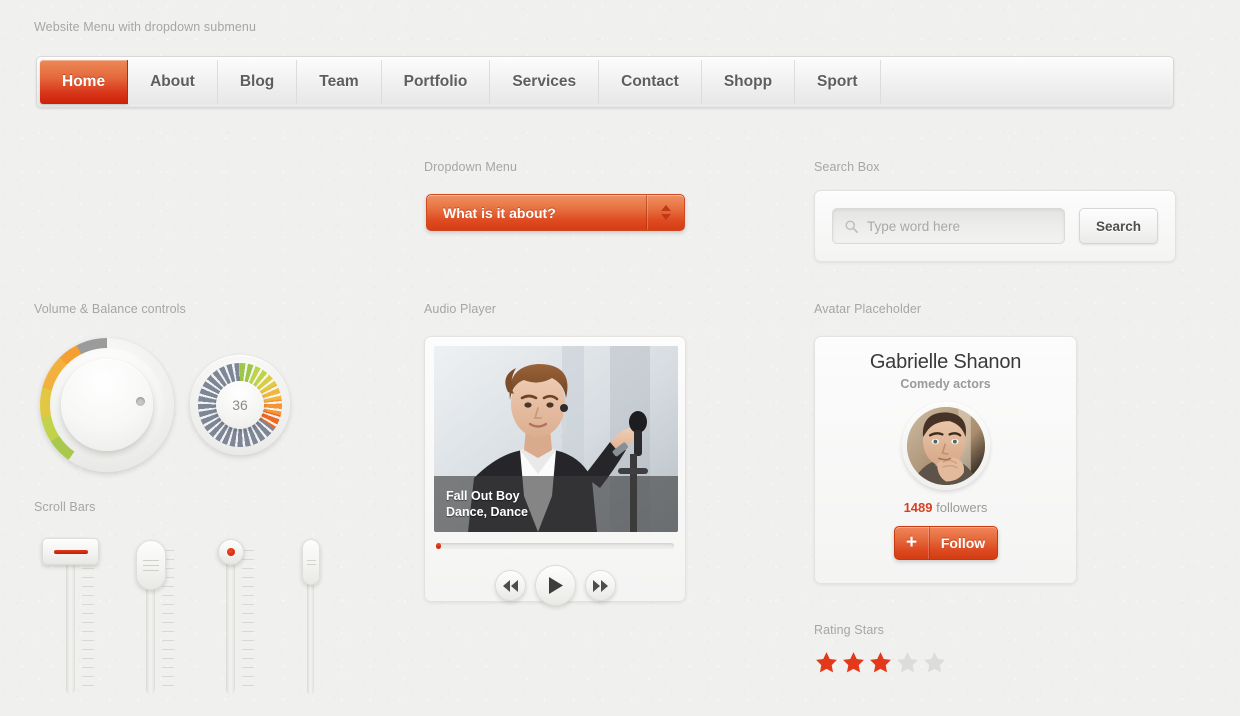  What do you see at coordinates (665, 217) in the screenshot?
I see `chevron-down-icon` at bounding box center [665, 217].